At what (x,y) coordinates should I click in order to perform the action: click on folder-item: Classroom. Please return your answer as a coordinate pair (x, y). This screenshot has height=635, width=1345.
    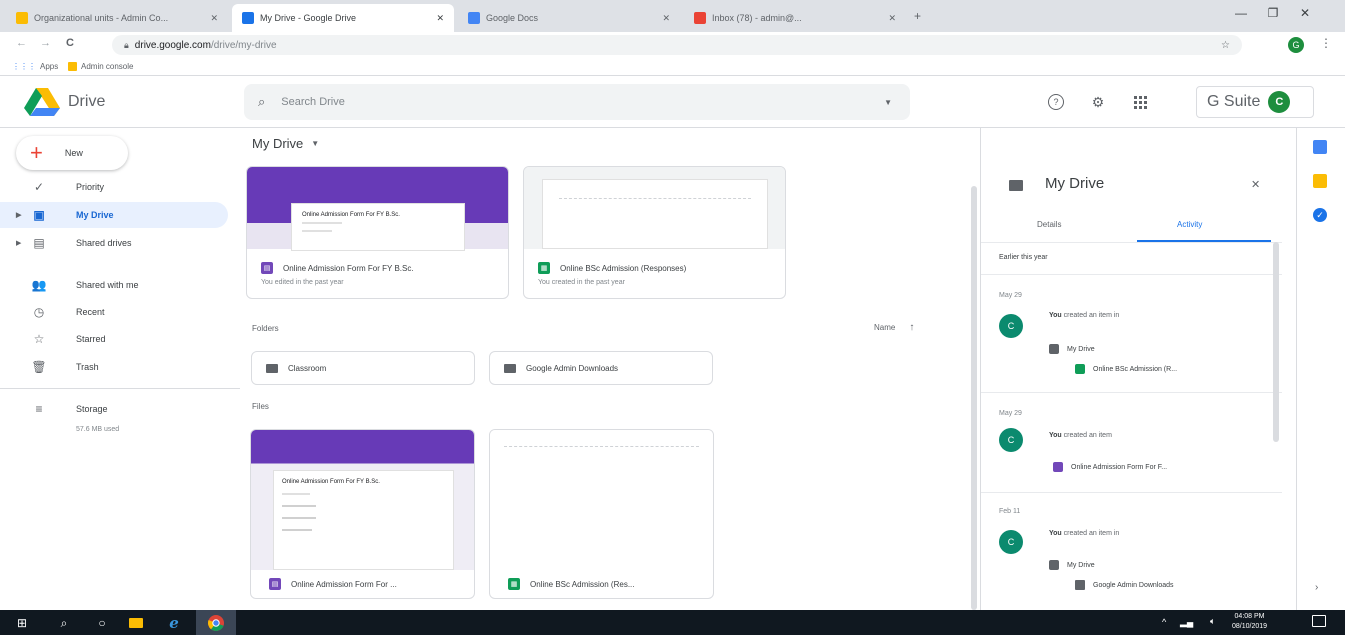
    Looking at the image, I should click on (363, 368).